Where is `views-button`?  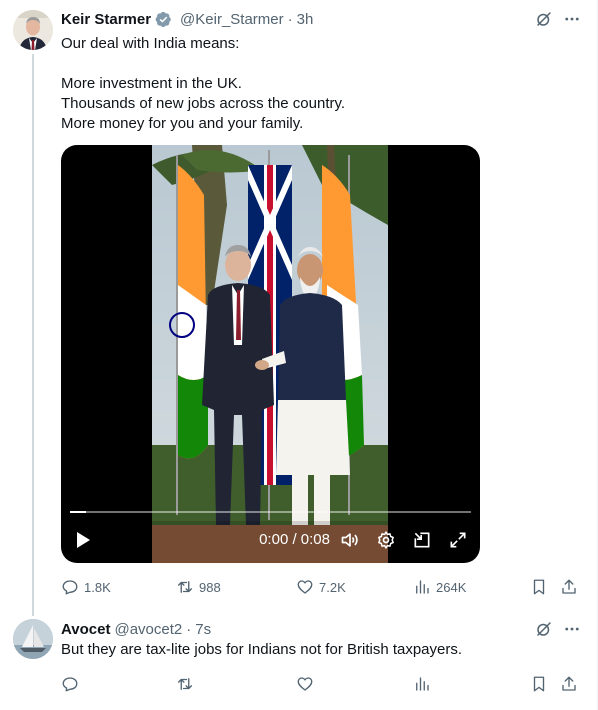
views-button is located at coordinates (422, 684).